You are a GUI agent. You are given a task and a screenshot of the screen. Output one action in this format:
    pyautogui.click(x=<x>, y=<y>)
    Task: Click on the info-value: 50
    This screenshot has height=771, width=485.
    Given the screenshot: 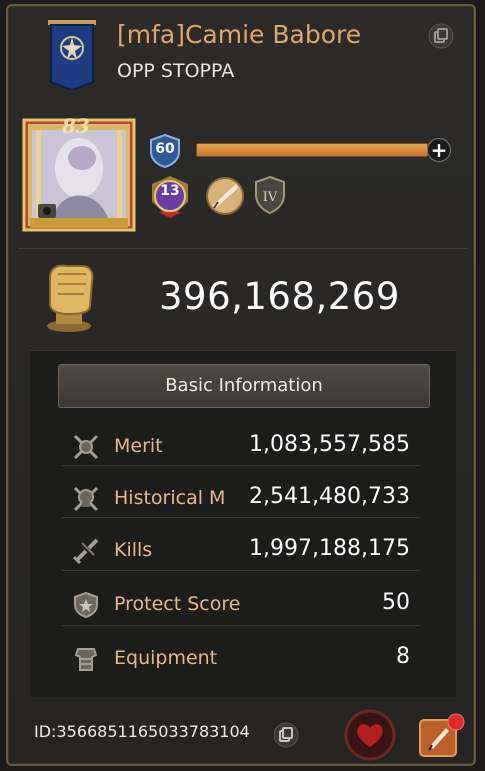 What is the action you would take?
    pyautogui.click(x=396, y=602)
    